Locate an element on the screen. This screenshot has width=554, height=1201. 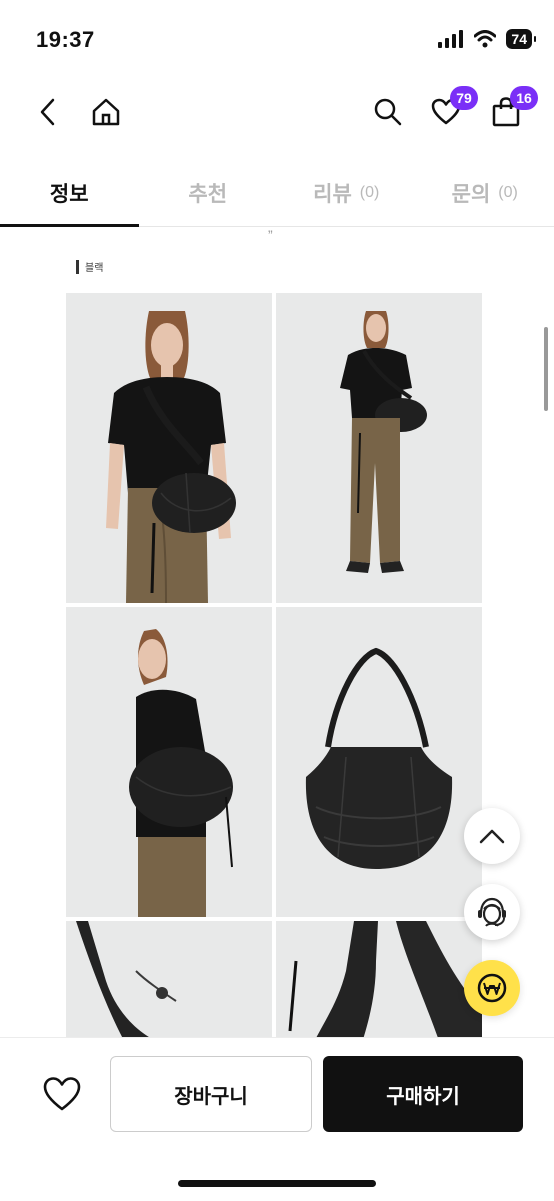
tab-reviews: 리뷰 (0) is located at coordinates (346, 193).